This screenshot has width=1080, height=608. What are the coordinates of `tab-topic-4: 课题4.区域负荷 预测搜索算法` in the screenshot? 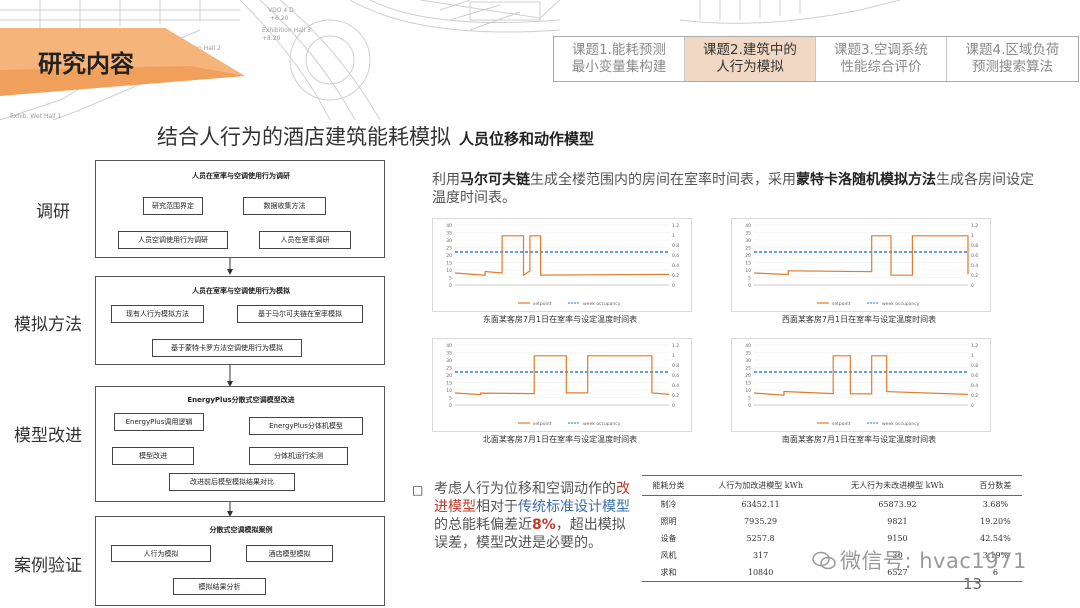 It's located at (1012, 59).